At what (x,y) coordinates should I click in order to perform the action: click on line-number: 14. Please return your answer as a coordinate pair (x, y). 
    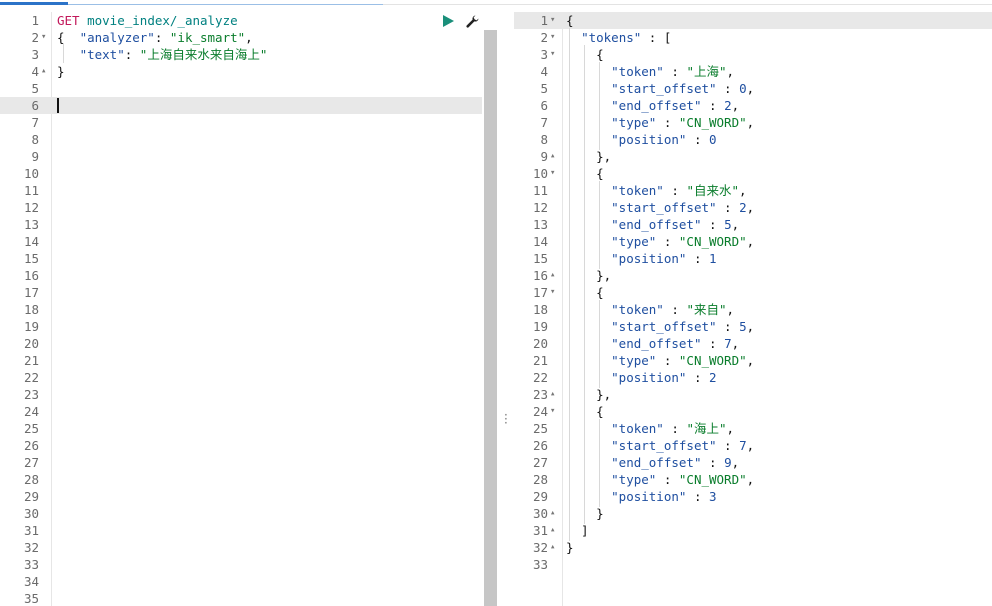
    Looking at the image, I should click on (540, 241).